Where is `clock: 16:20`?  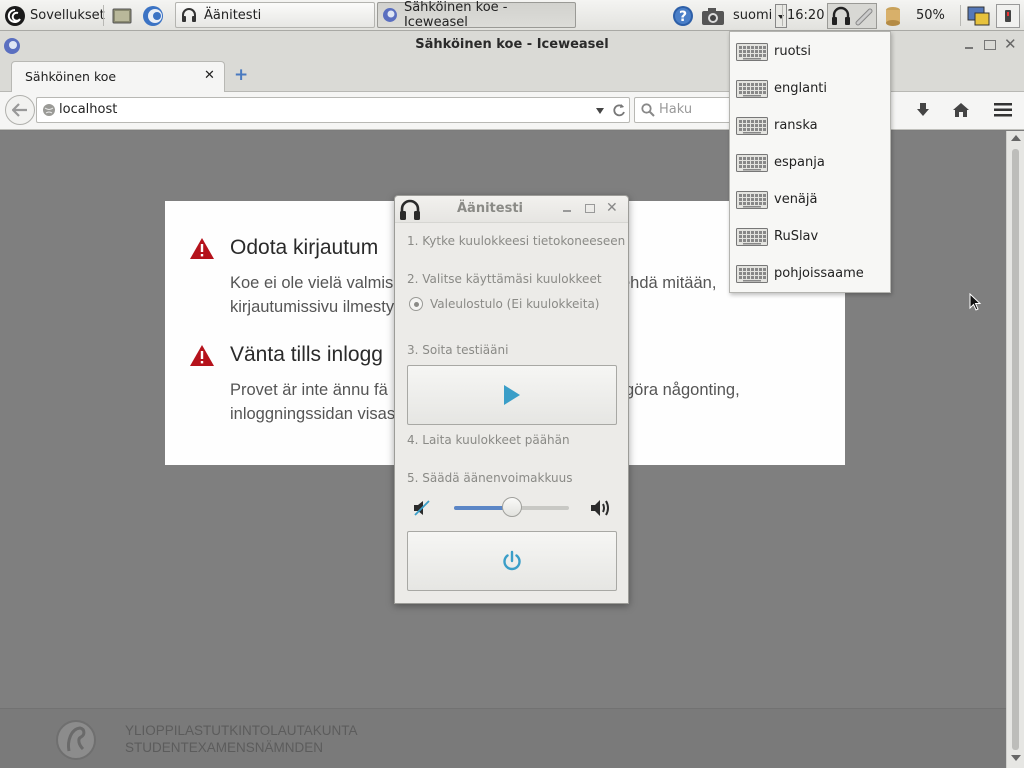
clock: 16:20 is located at coordinates (805, 15).